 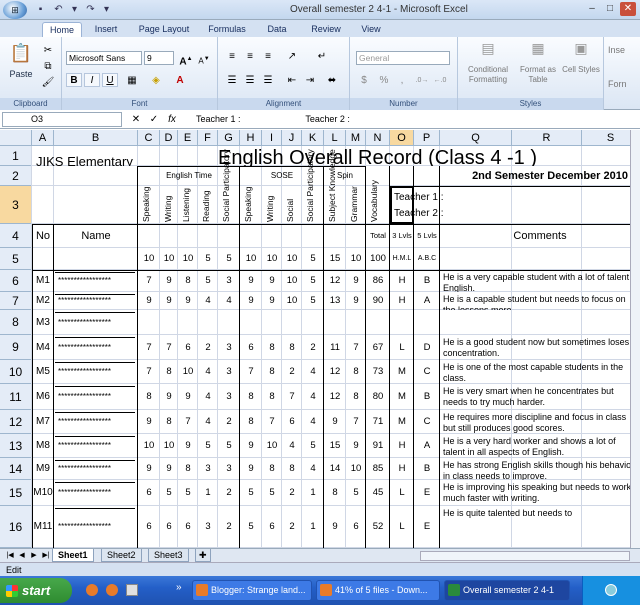 What do you see at coordinates (547, 138) in the screenshot?
I see `column-header: R` at bounding box center [547, 138].